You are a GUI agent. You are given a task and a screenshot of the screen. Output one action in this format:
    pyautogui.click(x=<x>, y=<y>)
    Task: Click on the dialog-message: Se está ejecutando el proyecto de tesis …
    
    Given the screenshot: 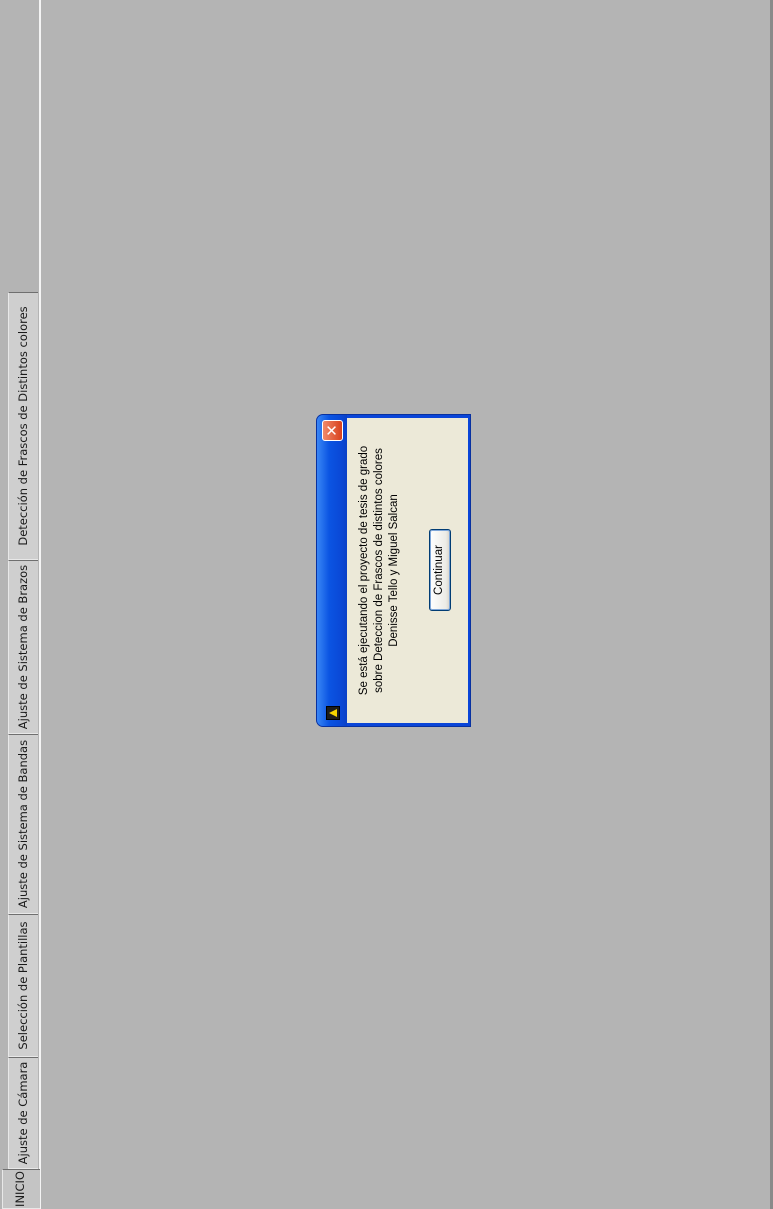 What is the action you would take?
    pyautogui.click(x=379, y=570)
    